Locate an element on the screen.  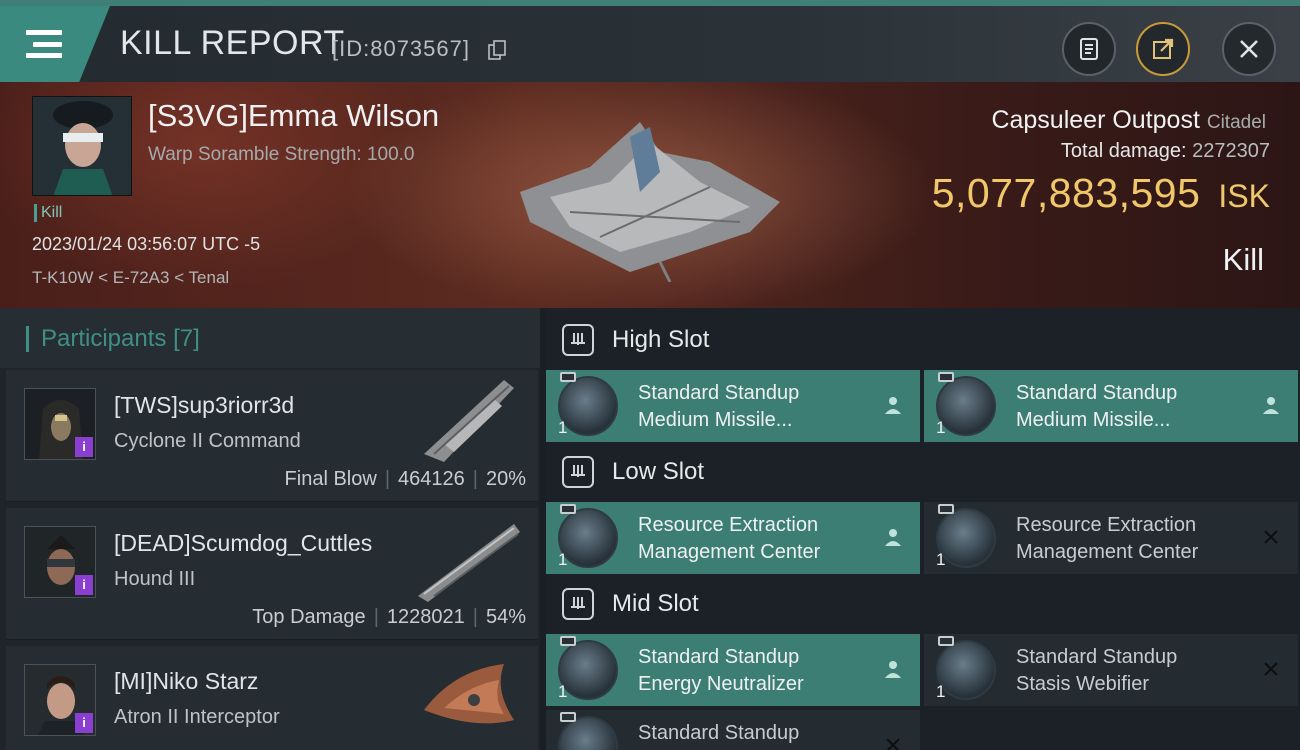
slot-header-high: High Slot is located at coordinates (923, 340).